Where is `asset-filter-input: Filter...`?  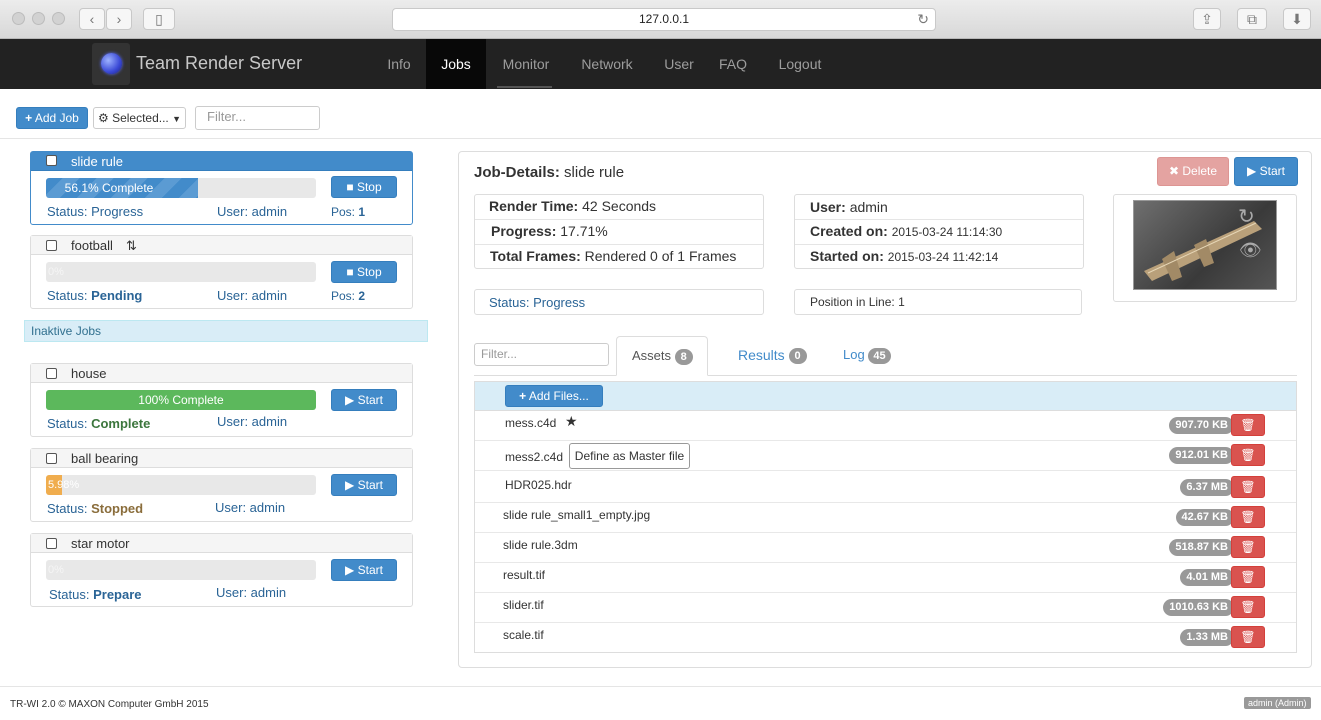 asset-filter-input: Filter... is located at coordinates (541, 354).